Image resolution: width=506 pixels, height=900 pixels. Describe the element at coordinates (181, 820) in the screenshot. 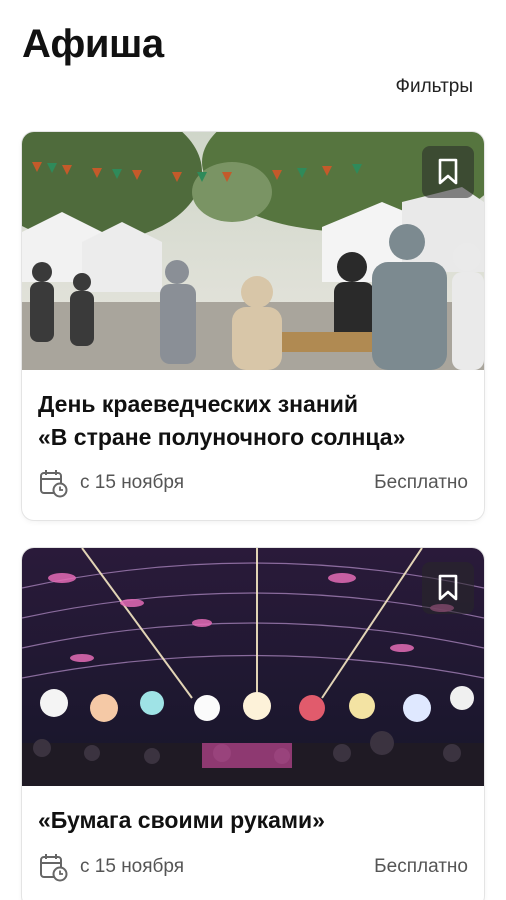

I see `event-title-line: «Бумага своими руками»` at that location.